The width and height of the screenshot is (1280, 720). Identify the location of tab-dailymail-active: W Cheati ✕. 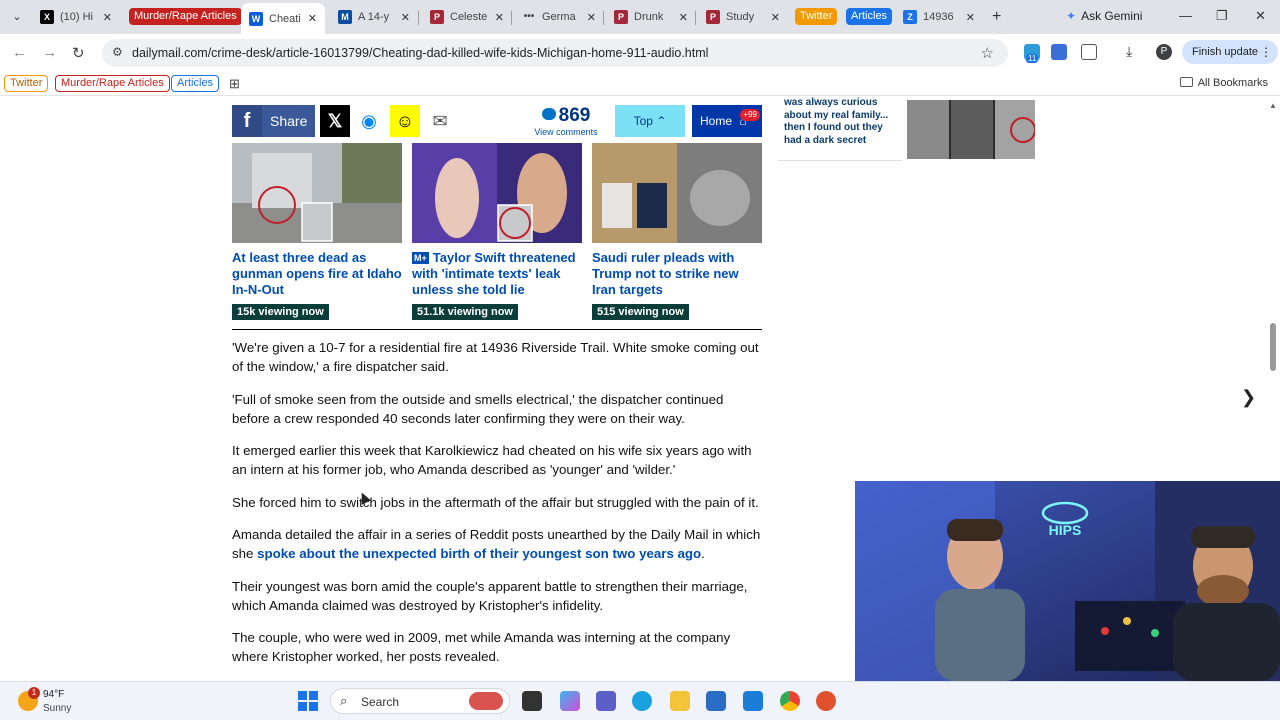
(283, 18).